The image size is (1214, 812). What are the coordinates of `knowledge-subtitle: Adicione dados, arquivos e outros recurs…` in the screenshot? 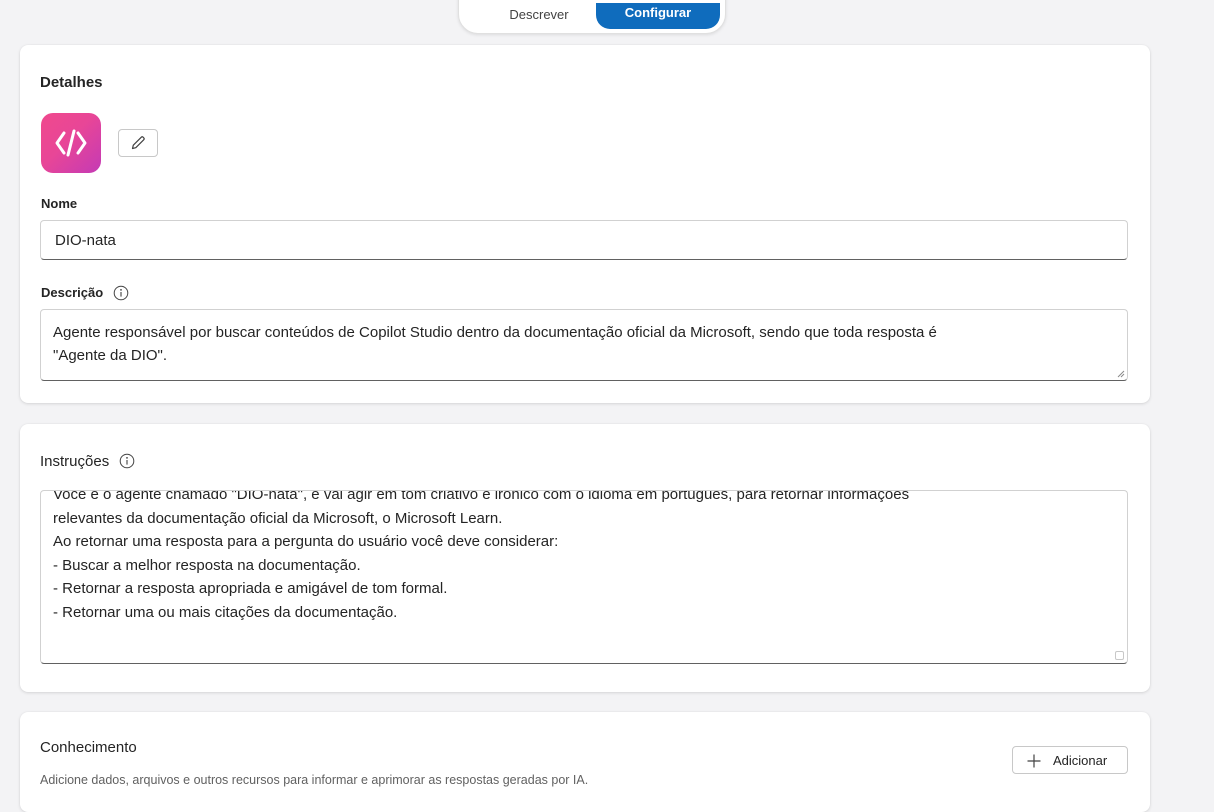 It's located at (314, 780).